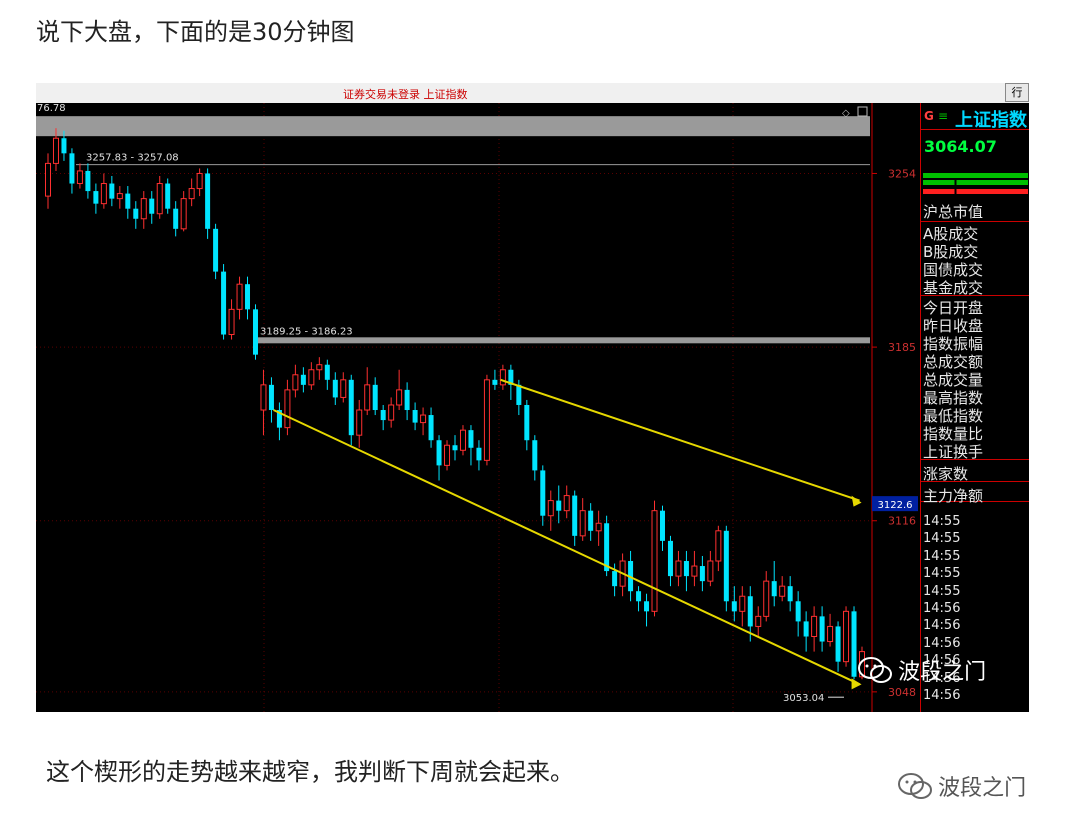 The image size is (1080, 831). Describe the element at coordinates (991, 120) in the screenshot. I see `index-name: 上证指数` at that location.